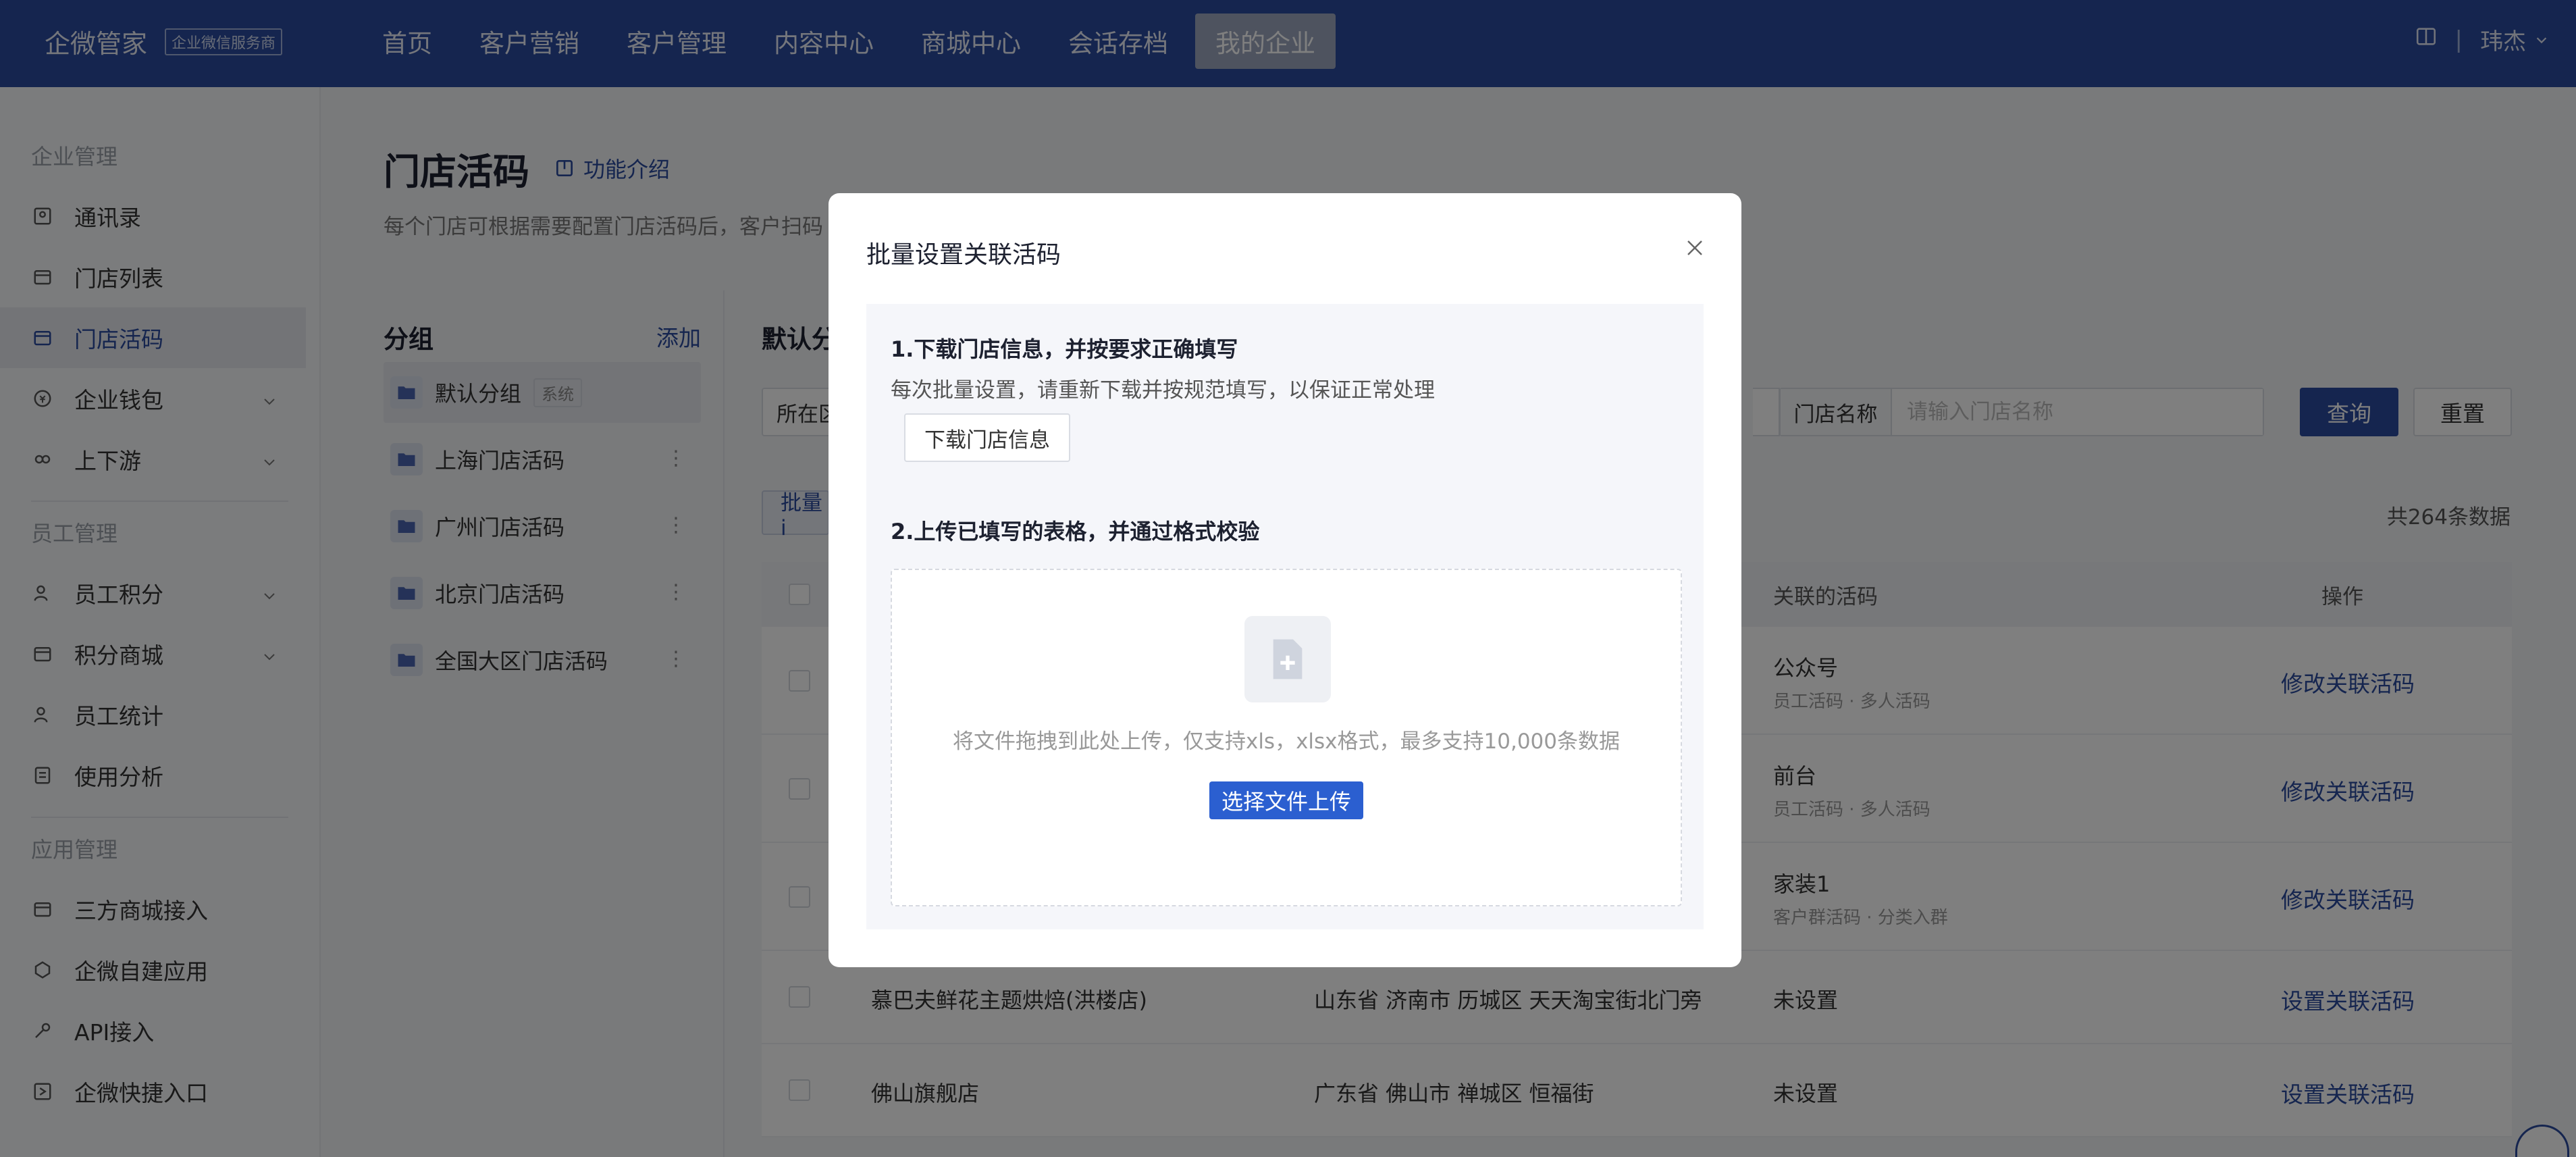 The image size is (2576, 1157). I want to click on modal-title: 批量设置关联活码, so click(963, 255).